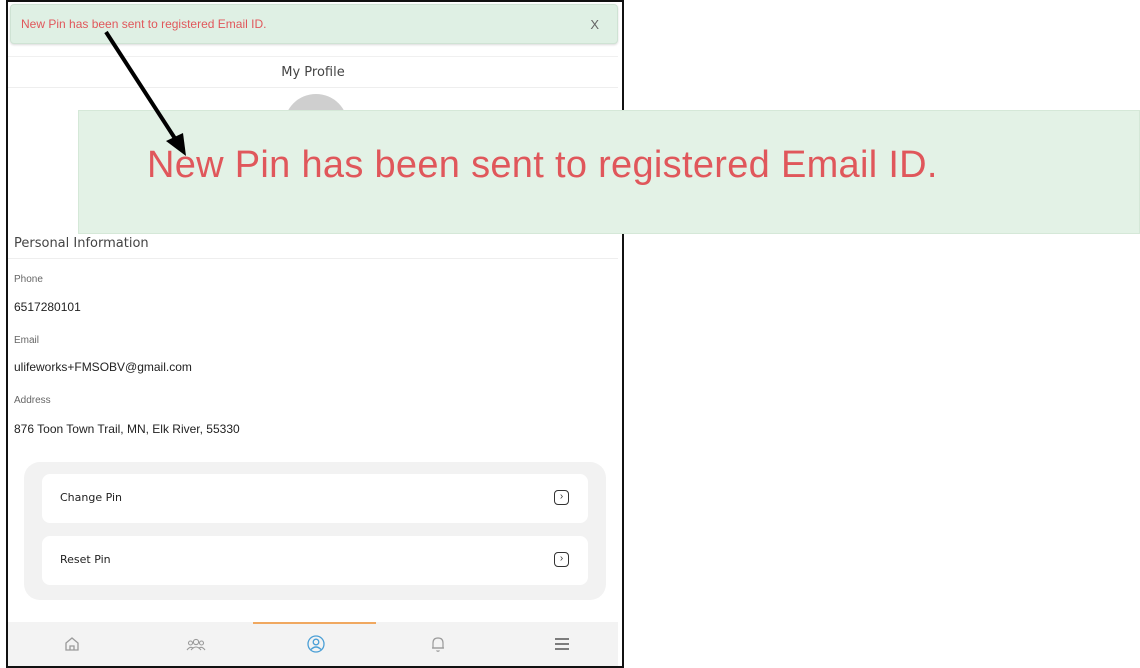 The width and height of the screenshot is (1140, 668). I want to click on nav-home, so click(72, 644).